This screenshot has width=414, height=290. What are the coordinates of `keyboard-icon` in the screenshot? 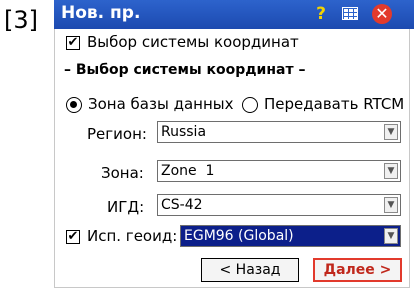 It's located at (350, 13).